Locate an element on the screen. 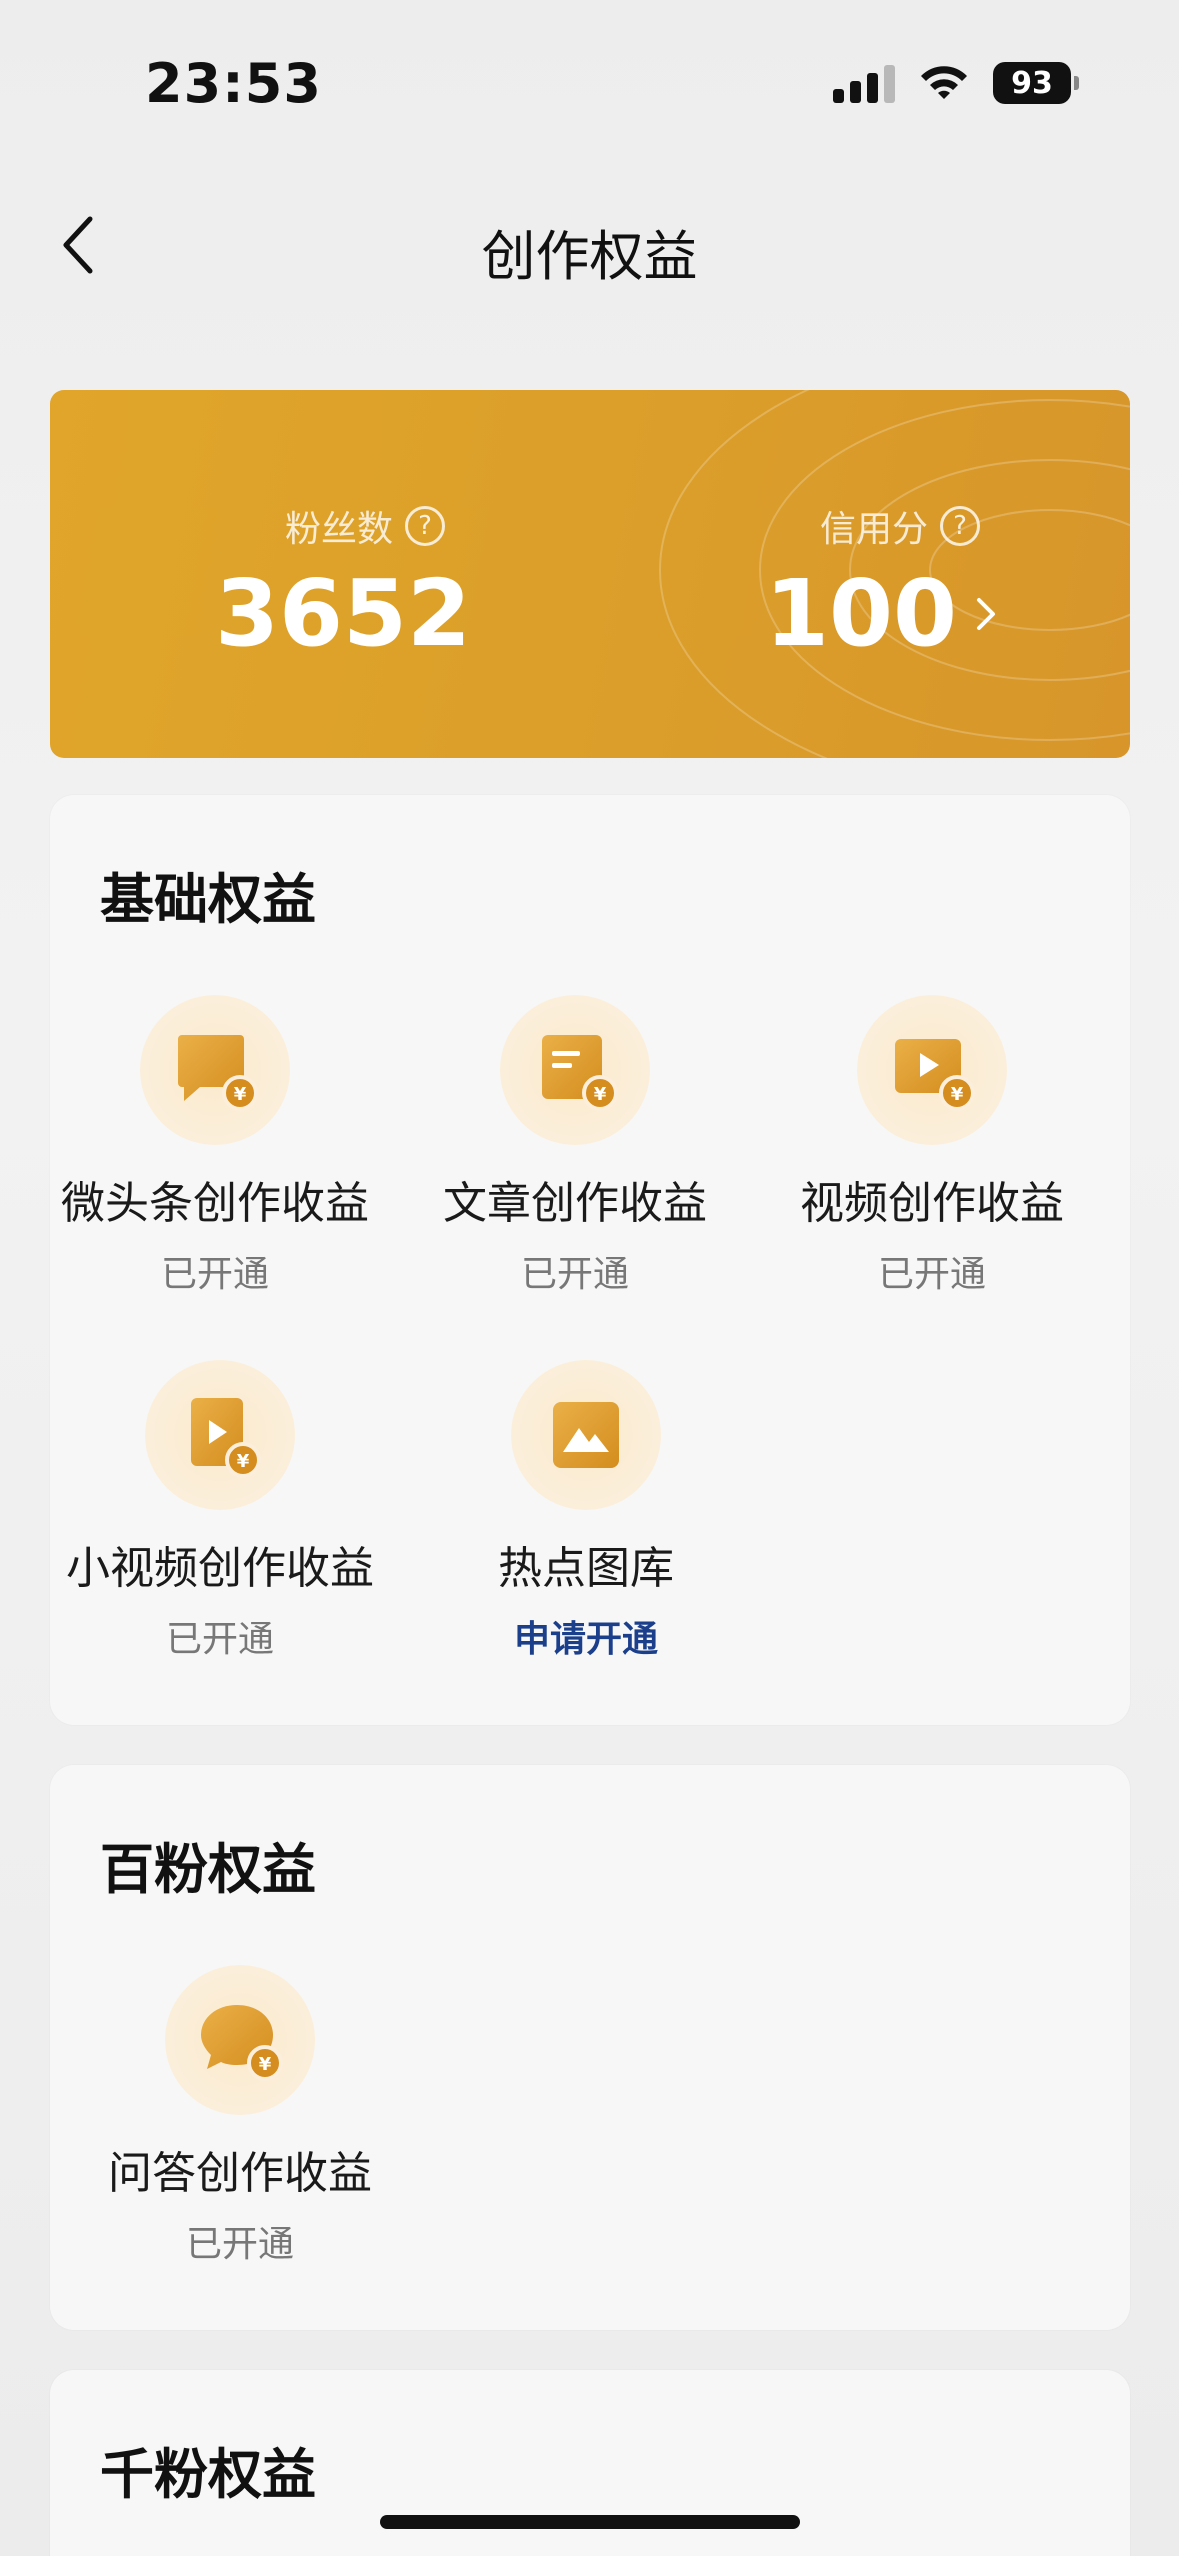 The height and width of the screenshot is (2556, 1179). short-video-yuan-icon: ¥ is located at coordinates (226, 1438).